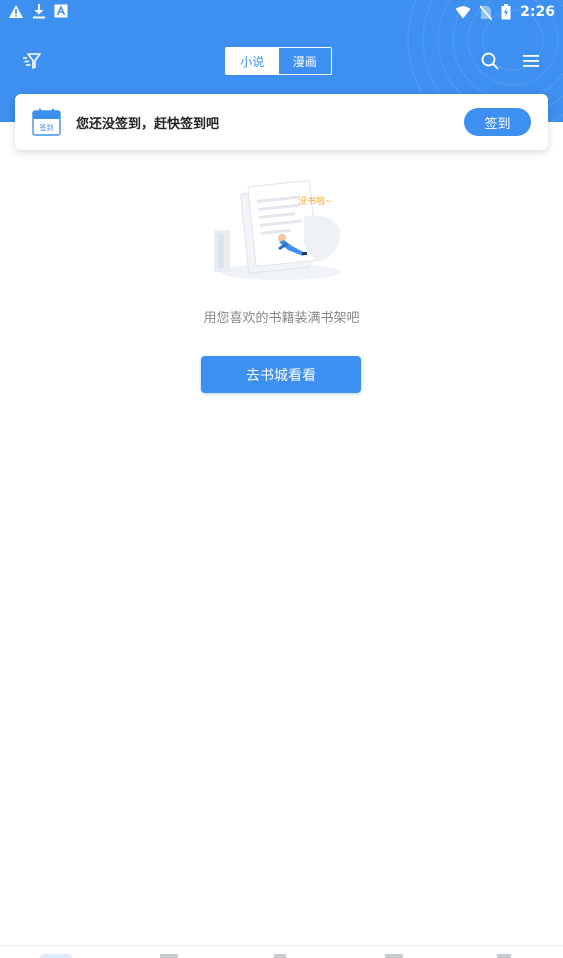  I want to click on clock-time: 2:26, so click(537, 12).